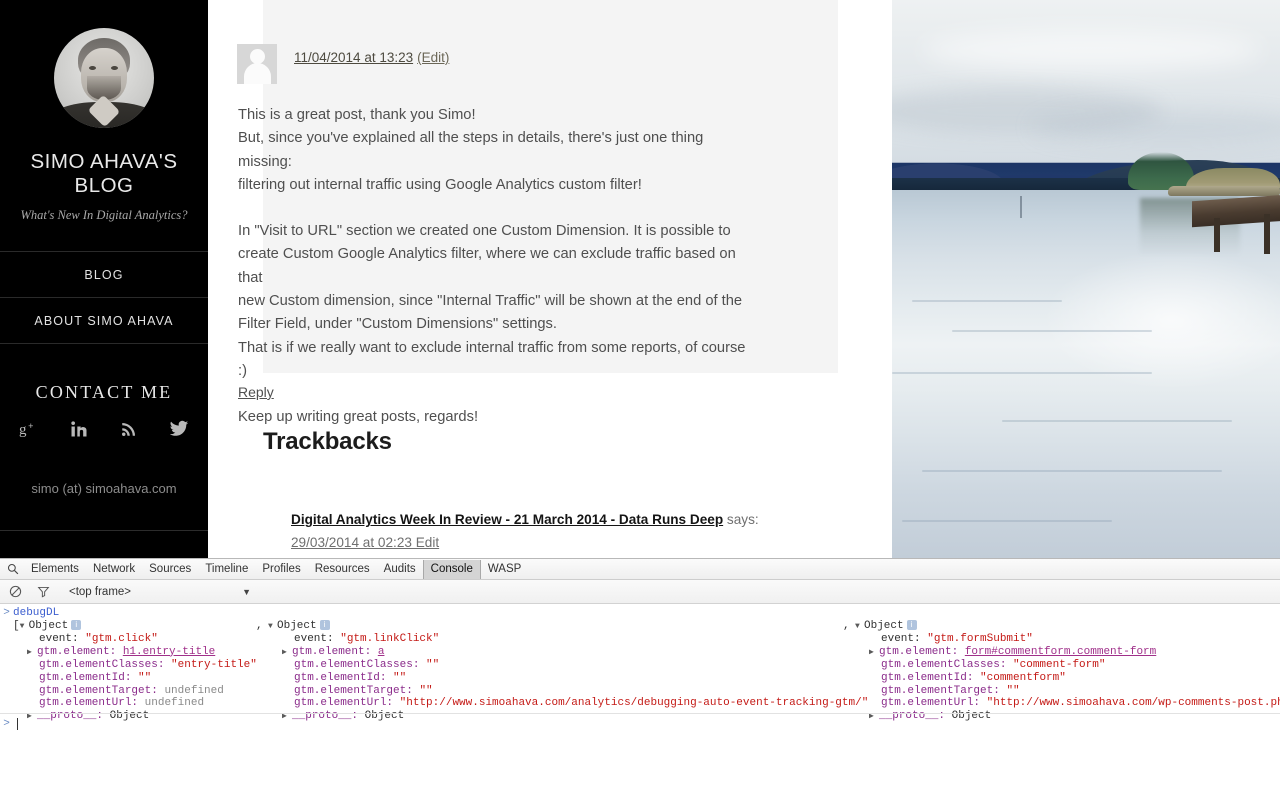  Describe the element at coordinates (640, 612) in the screenshot. I see `console-input-echo: > debugDL` at that location.